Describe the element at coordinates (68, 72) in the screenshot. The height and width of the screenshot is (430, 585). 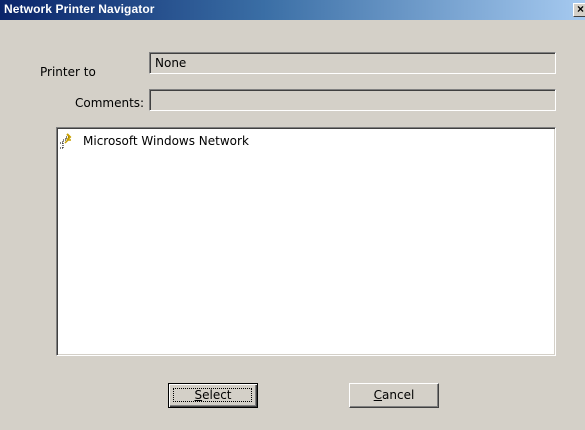
I see `printer-to-label: Printer to` at that location.